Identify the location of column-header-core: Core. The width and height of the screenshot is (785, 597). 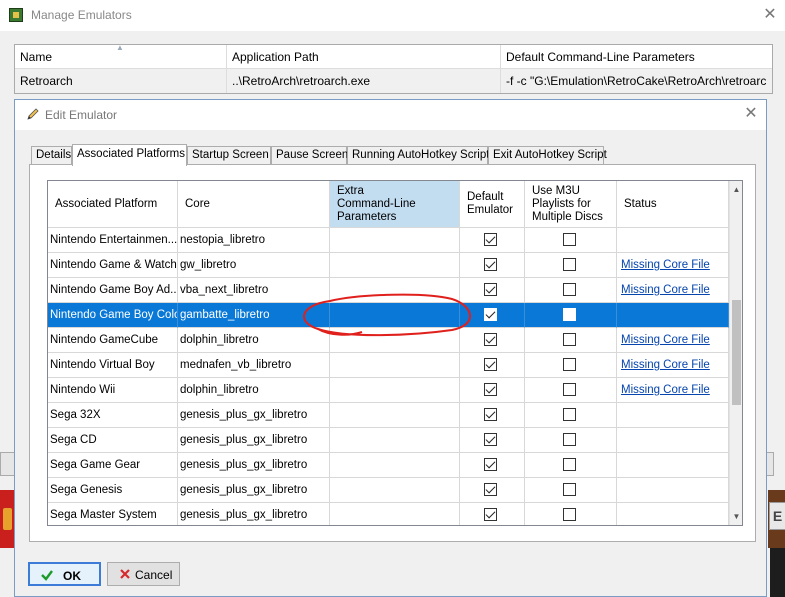
(254, 204).